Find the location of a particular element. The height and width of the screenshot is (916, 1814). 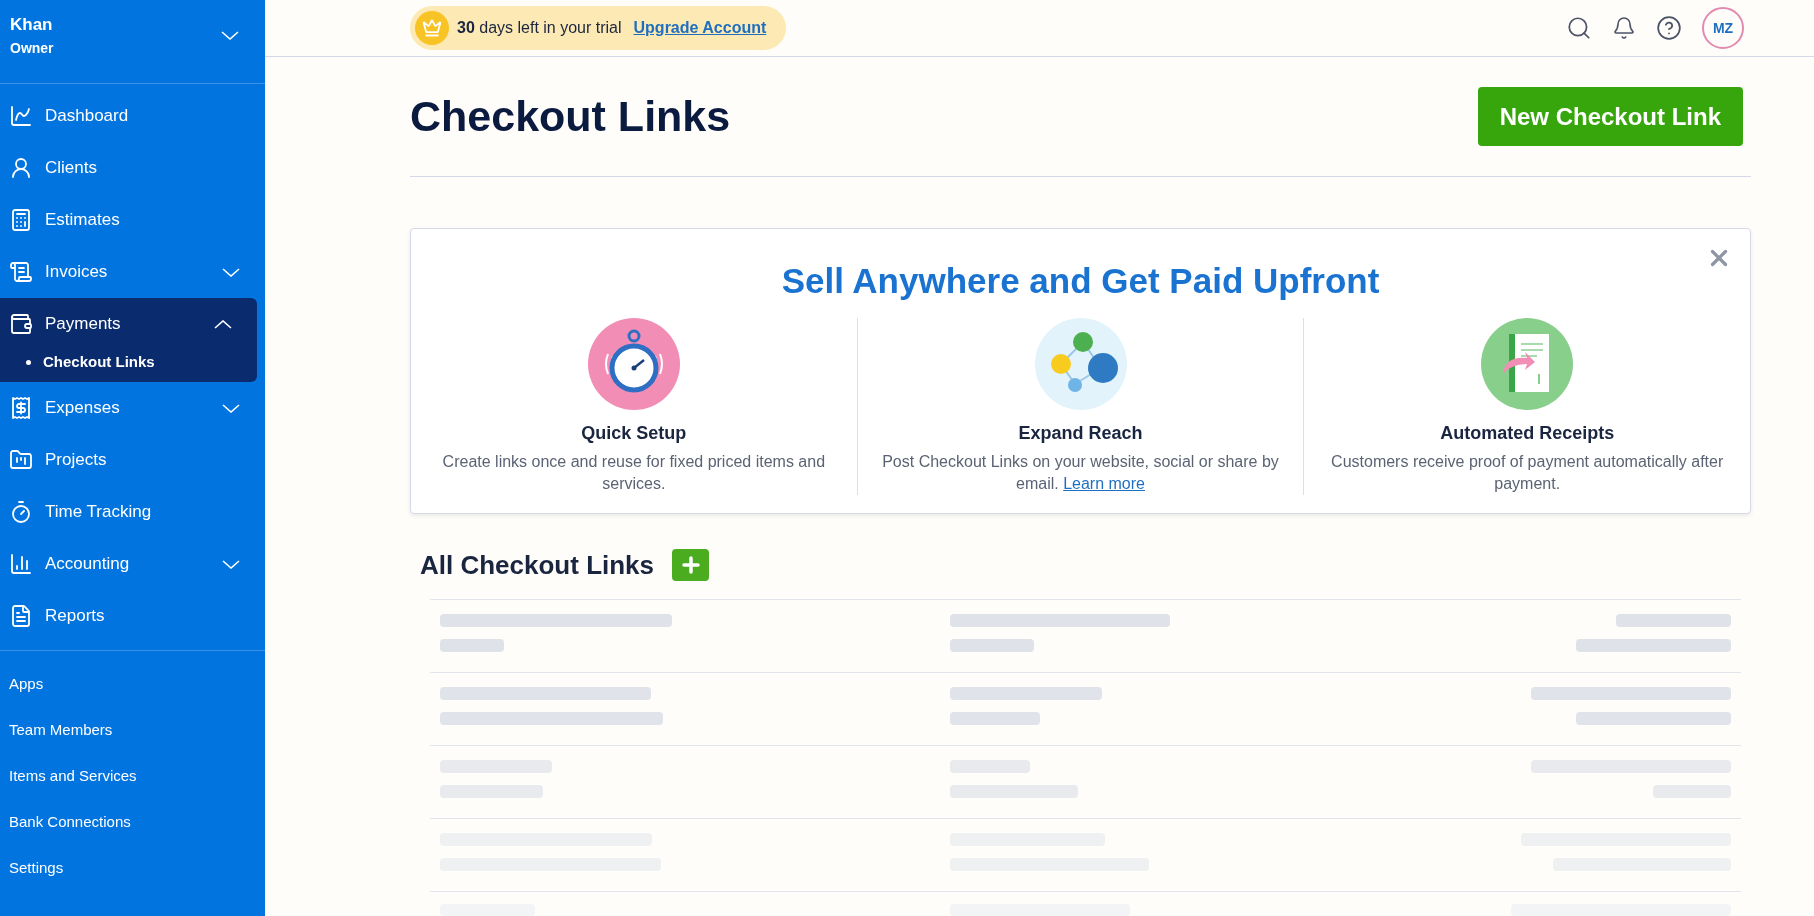

page-title: Checkout Links is located at coordinates (571, 117).